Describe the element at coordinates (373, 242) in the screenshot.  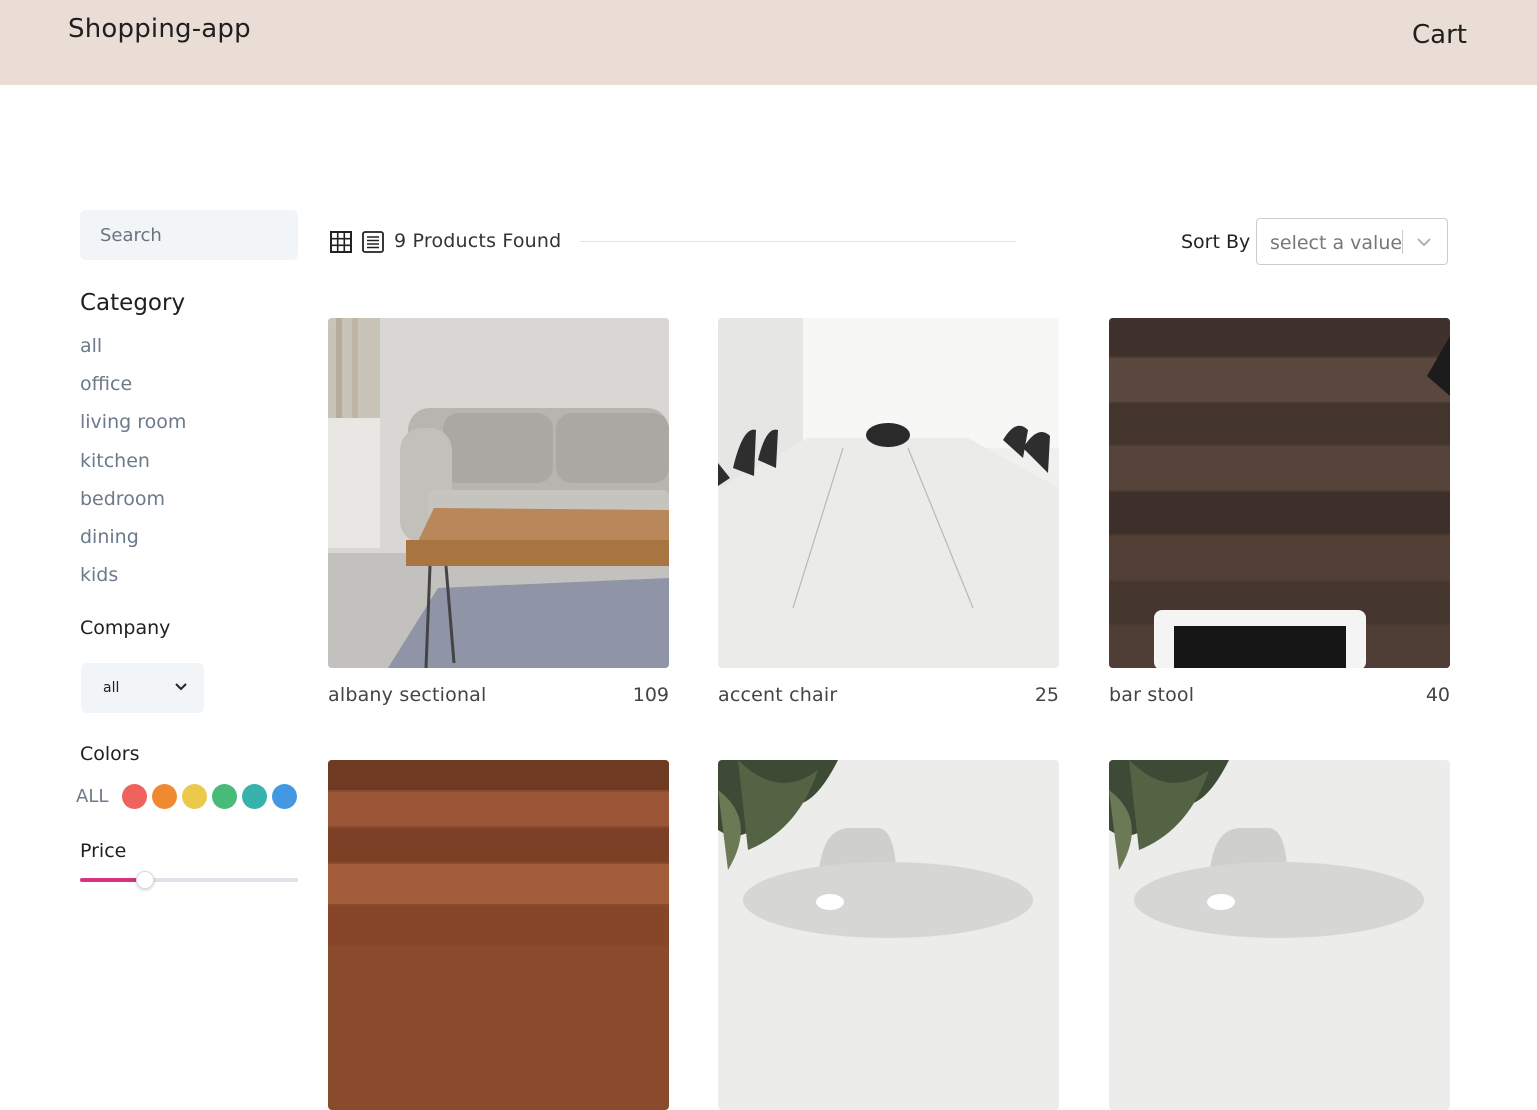
I see `list-view-icon` at that location.